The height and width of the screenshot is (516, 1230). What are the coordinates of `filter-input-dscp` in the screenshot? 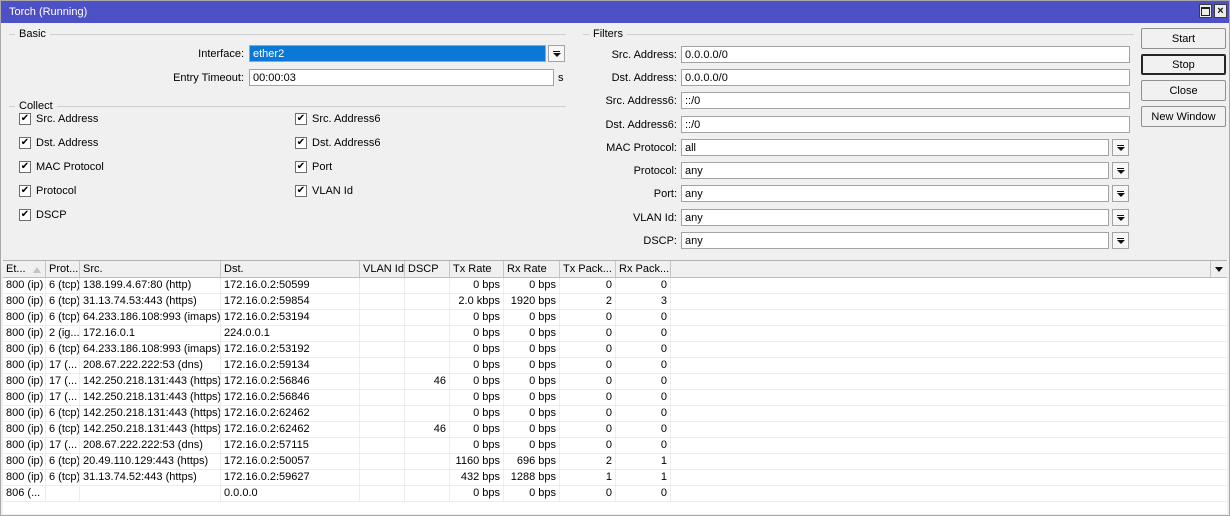 It's located at (895, 240).